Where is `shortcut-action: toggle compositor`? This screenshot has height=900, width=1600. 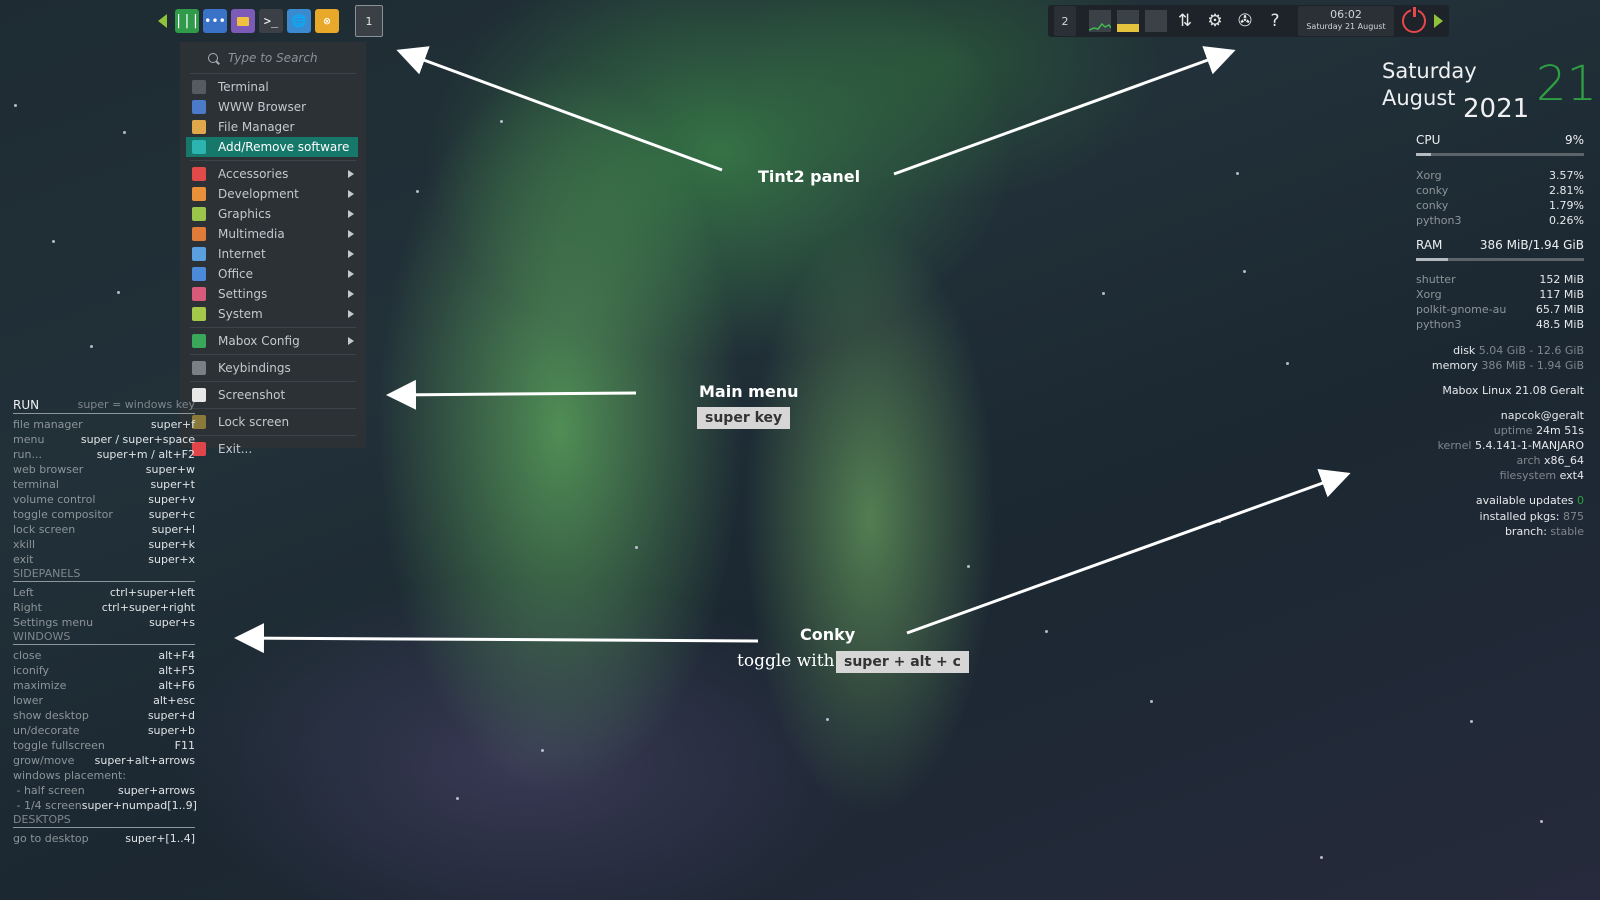 shortcut-action: toggle compositor is located at coordinates (63, 514).